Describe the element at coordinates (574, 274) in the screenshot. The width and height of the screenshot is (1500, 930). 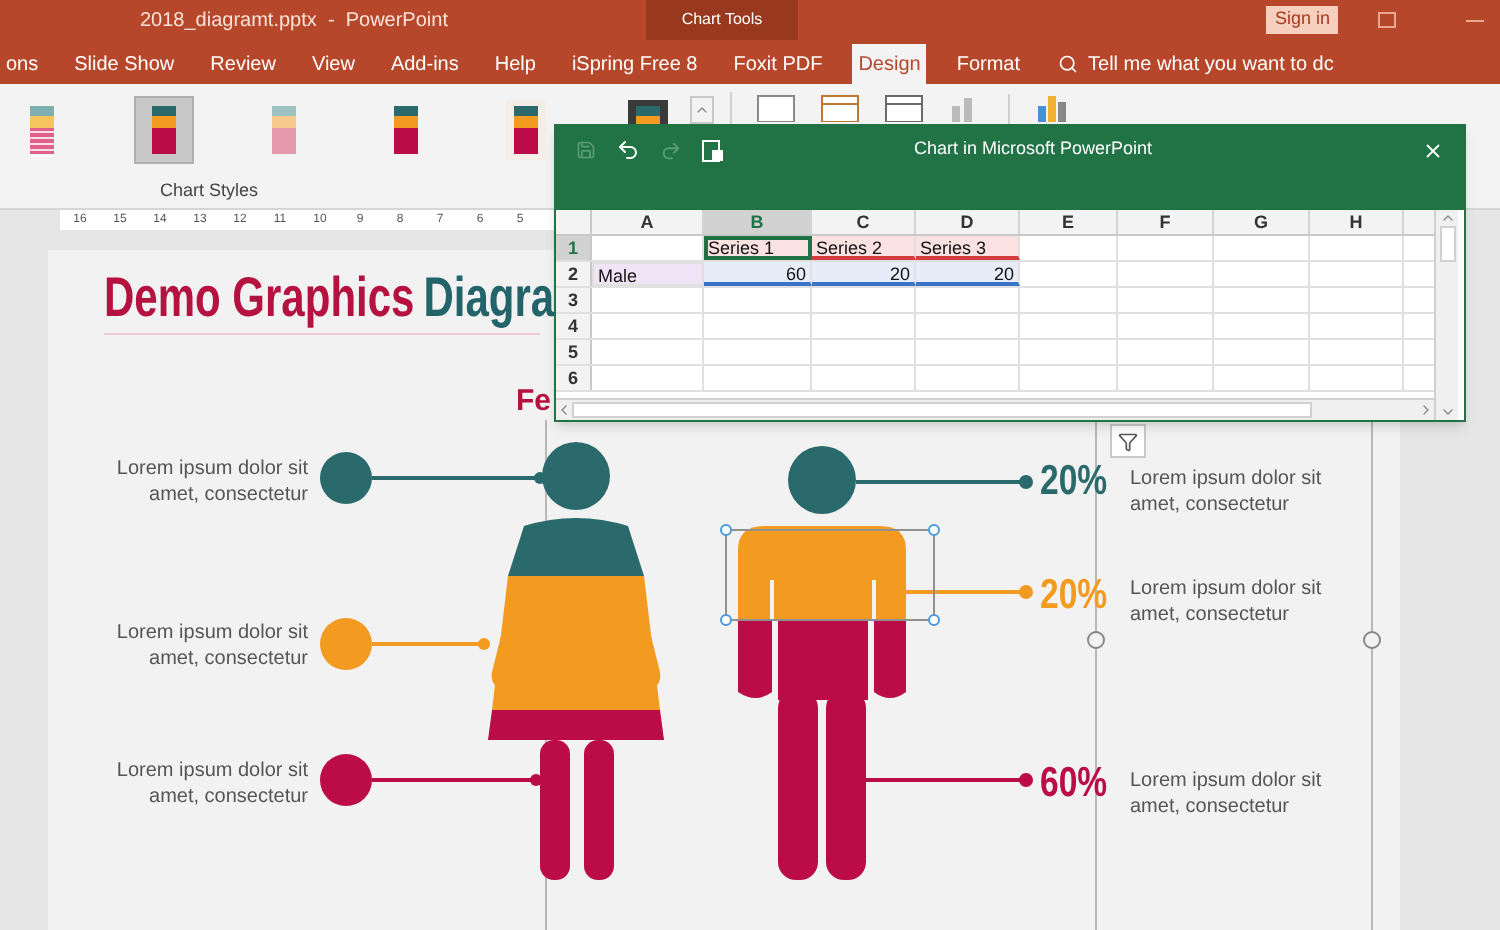
I see `row-header: 2` at that location.